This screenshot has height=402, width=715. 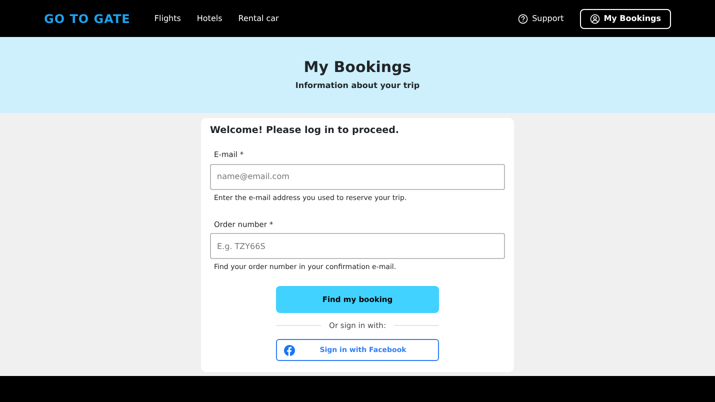 What do you see at coordinates (167, 18) in the screenshot?
I see `nav-link: Flights` at bounding box center [167, 18].